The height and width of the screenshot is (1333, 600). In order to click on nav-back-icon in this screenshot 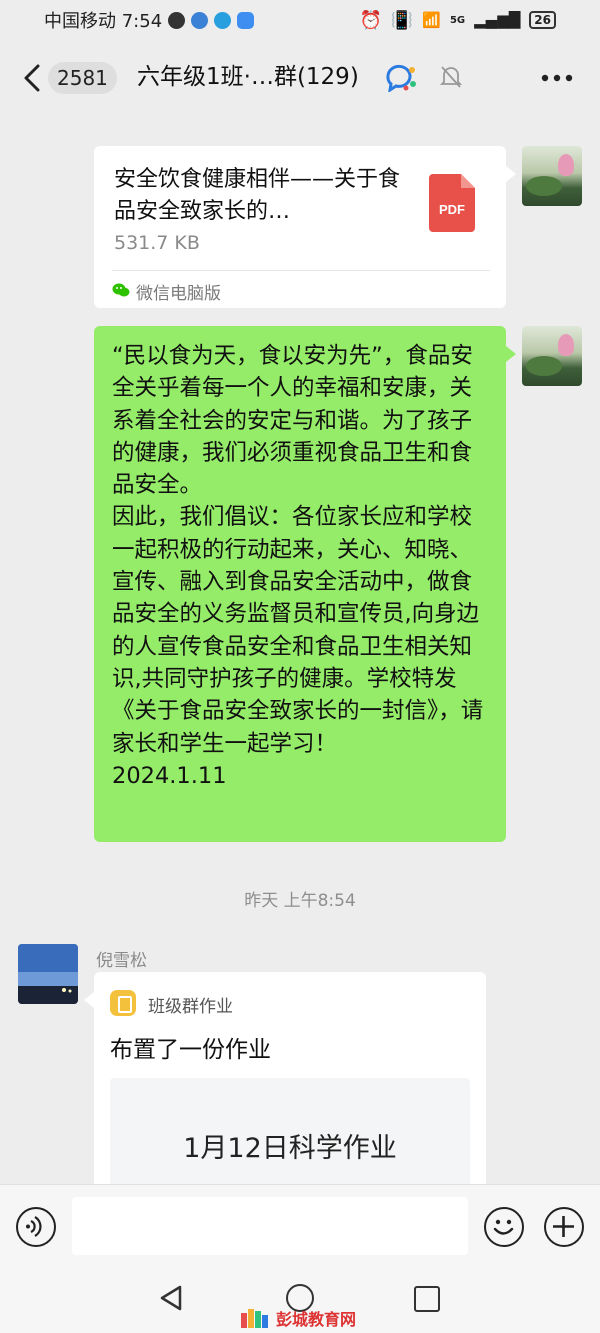, I will do `click(171, 1298)`.